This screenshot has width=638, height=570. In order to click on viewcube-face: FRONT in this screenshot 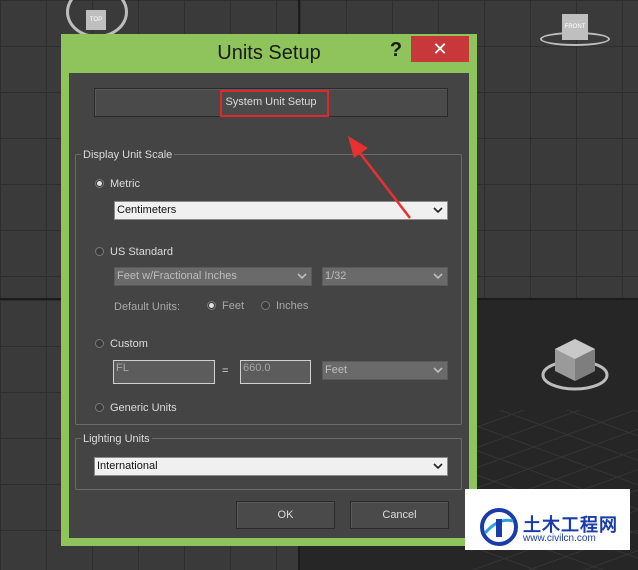, I will do `click(575, 27)`.